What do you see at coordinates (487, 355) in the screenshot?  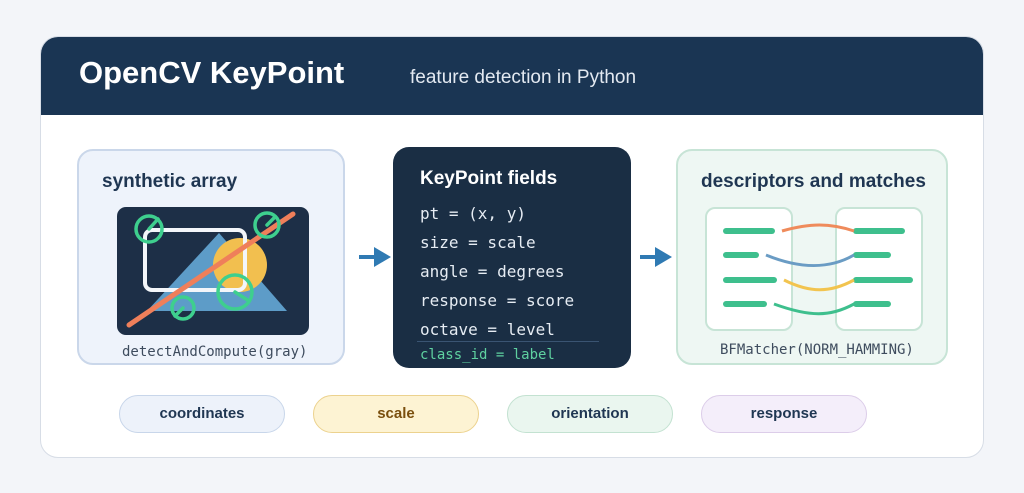 I see `field-class-id: class_id = label` at bounding box center [487, 355].